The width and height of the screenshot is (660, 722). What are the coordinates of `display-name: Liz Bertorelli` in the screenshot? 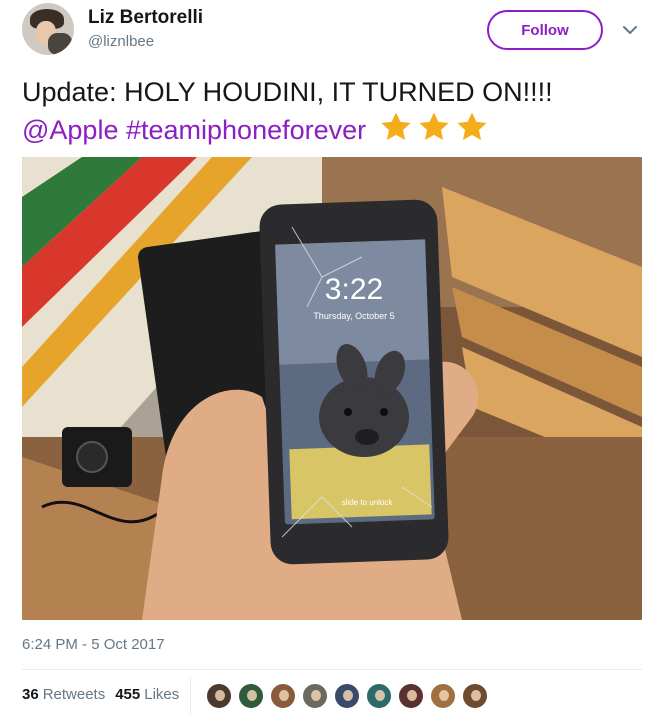 It's located at (145, 18).